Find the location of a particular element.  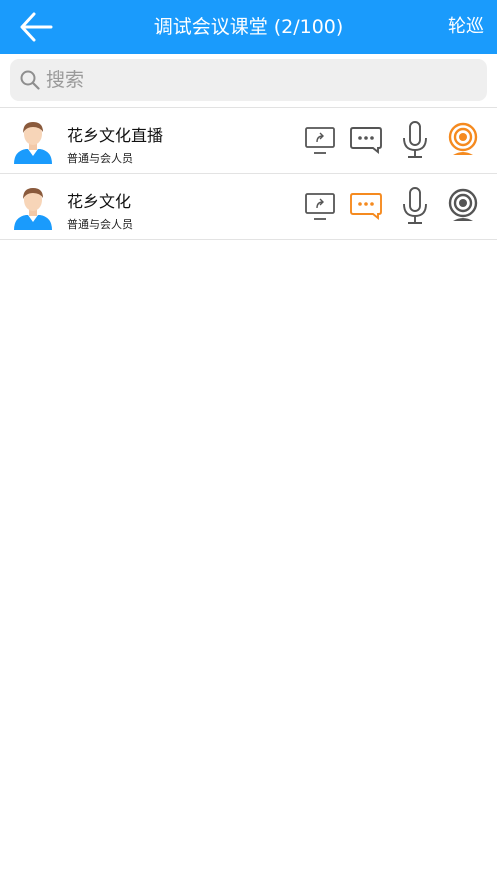

search-placeholder: 搜索 is located at coordinates (65, 80).